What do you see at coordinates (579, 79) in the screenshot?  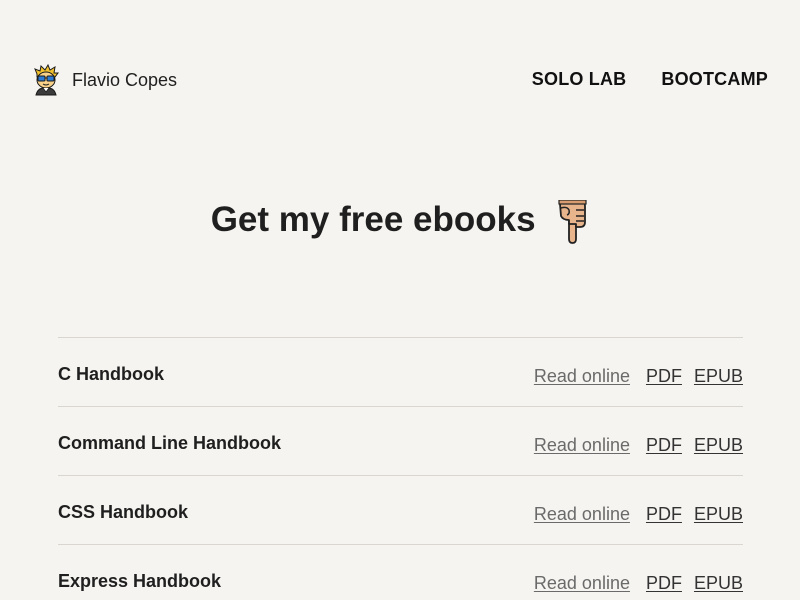 I see `nav-link-solo-lab: SOLO LAB` at bounding box center [579, 79].